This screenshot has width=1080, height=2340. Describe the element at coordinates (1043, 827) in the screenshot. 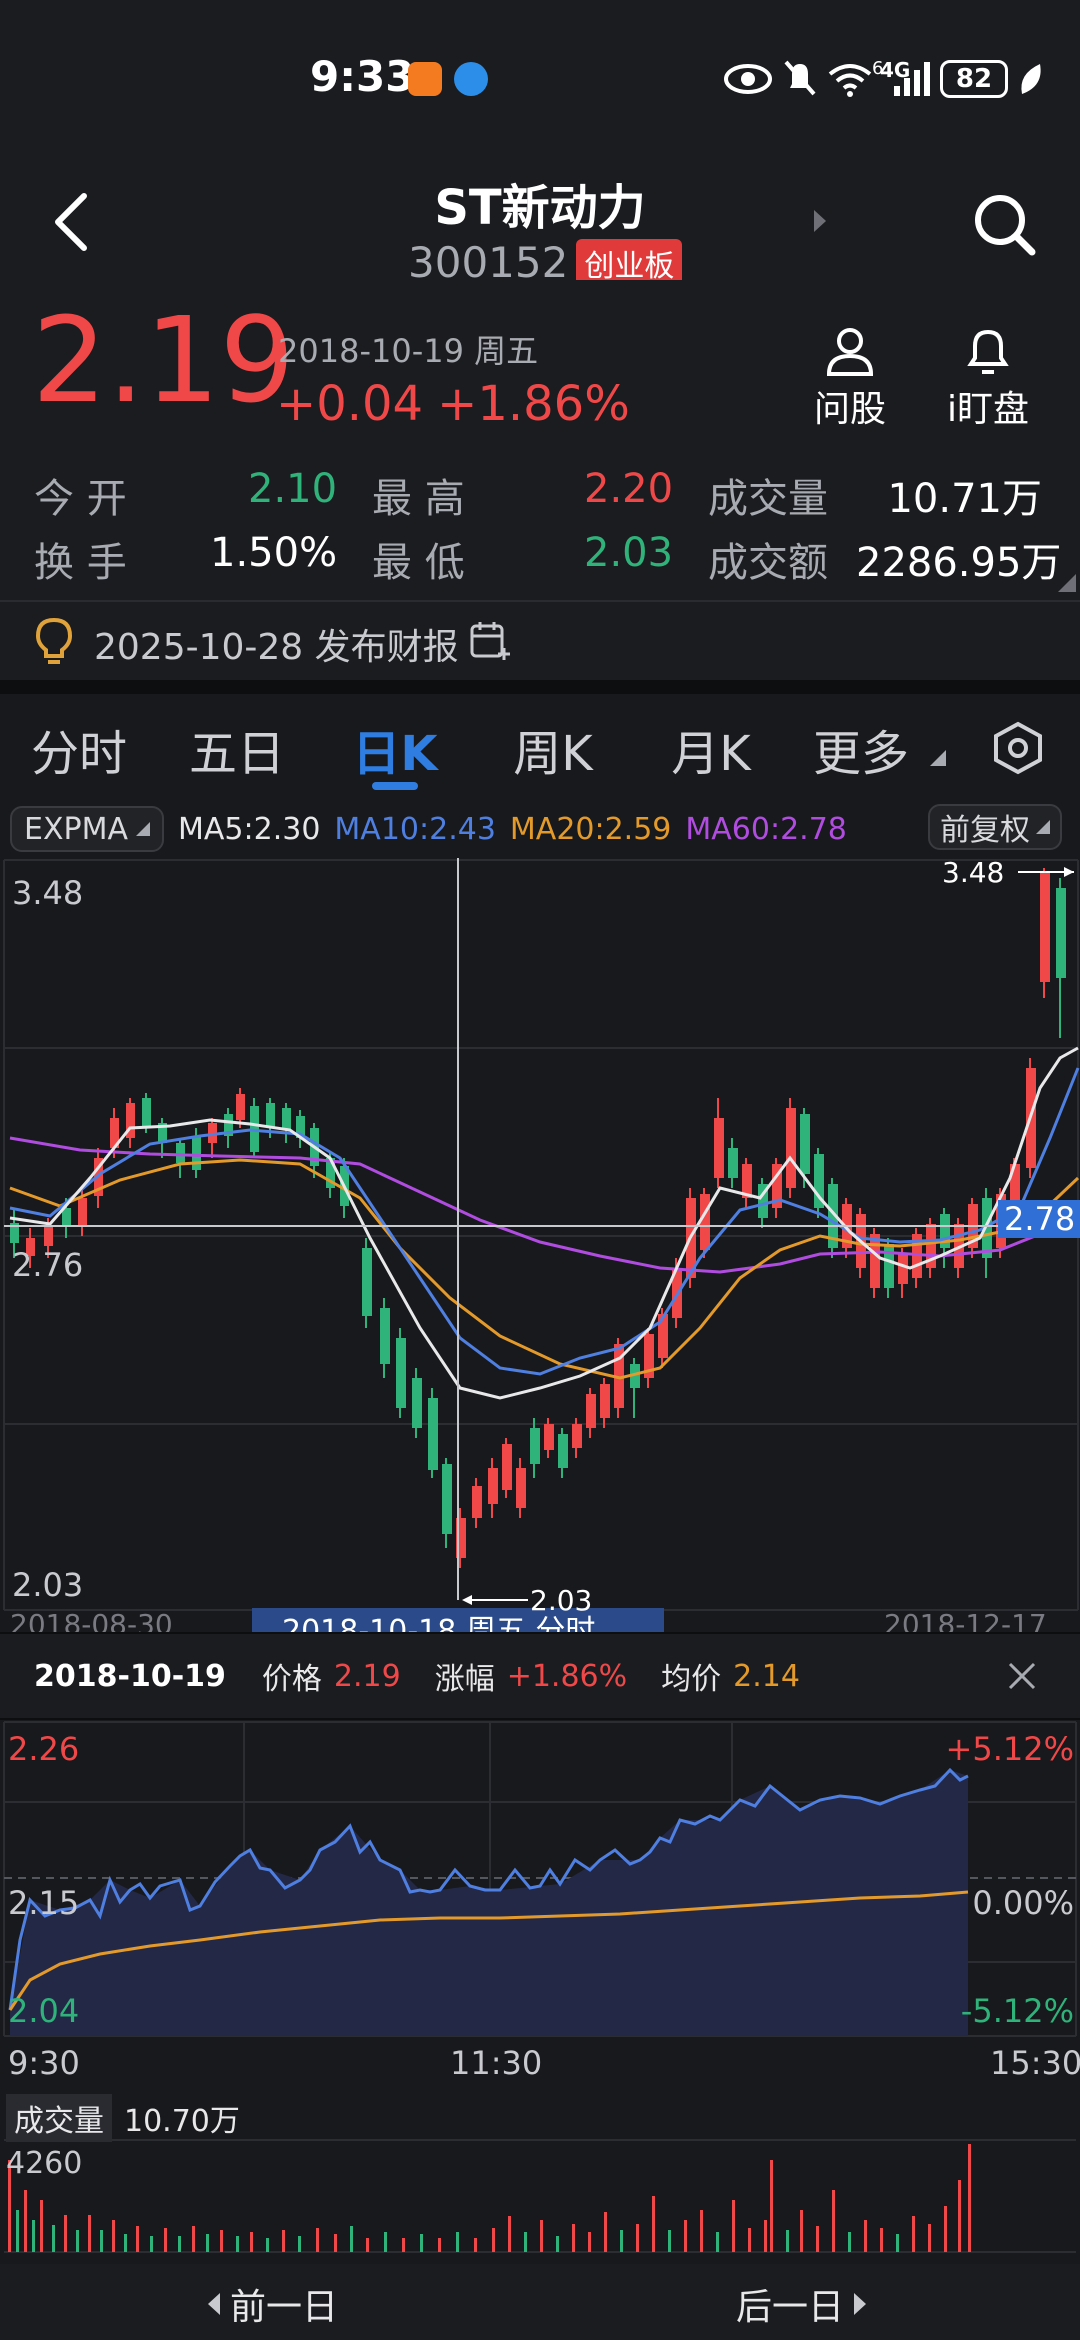

I see `adjust-dropdown-icon` at that location.